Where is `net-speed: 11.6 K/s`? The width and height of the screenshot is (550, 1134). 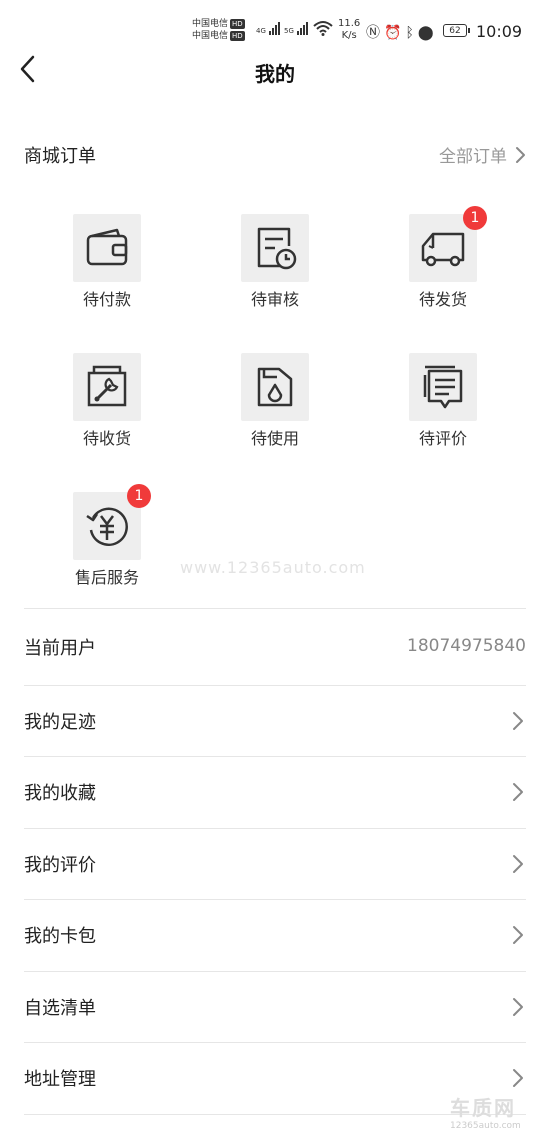 net-speed: 11.6 K/s is located at coordinates (349, 30).